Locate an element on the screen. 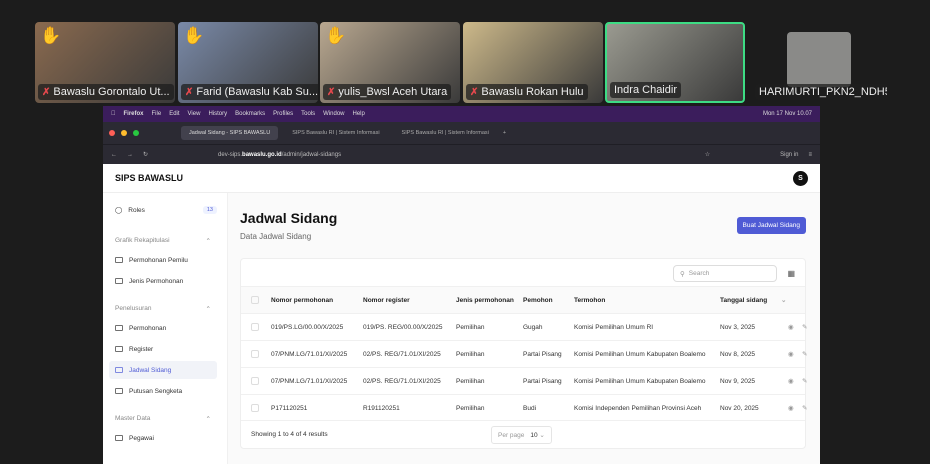 The width and height of the screenshot is (930, 464). maximize-window-button is located at coordinates (136, 133).